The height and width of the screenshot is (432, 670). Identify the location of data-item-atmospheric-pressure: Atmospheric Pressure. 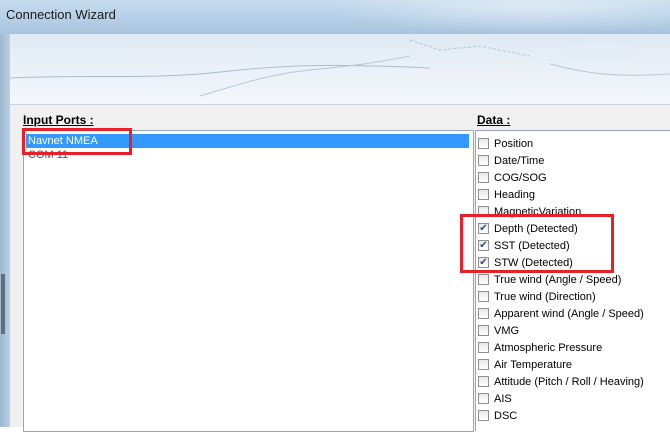
(540, 347).